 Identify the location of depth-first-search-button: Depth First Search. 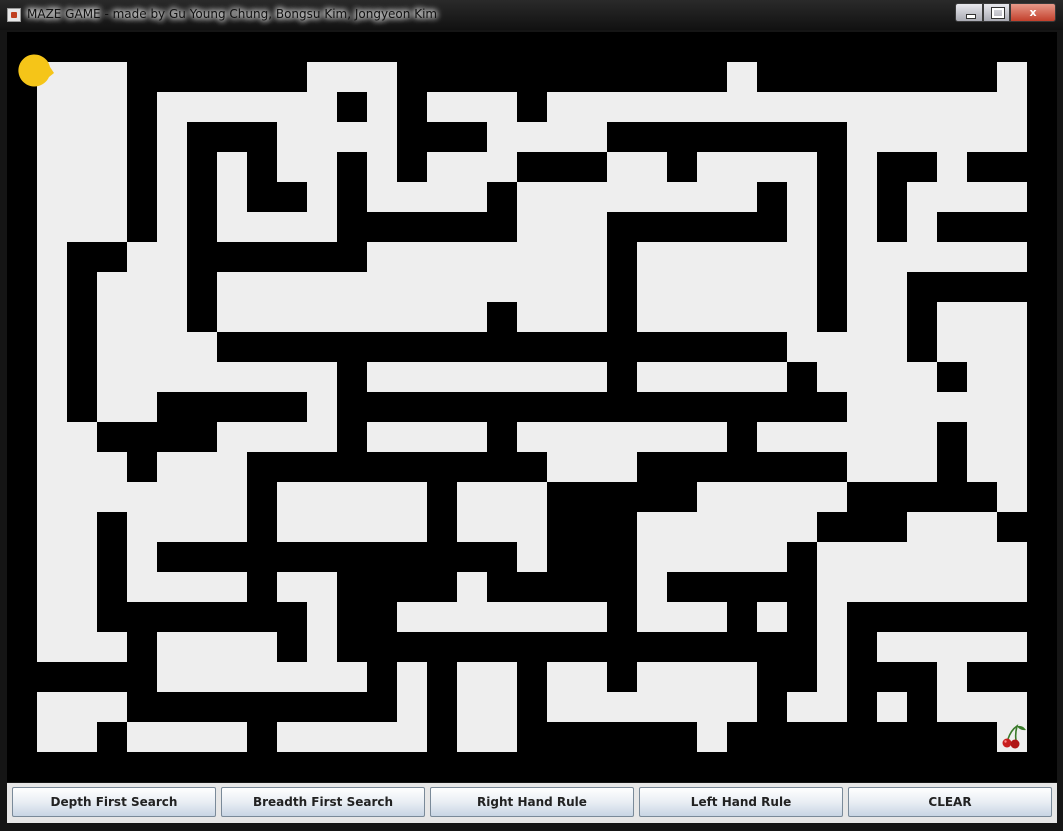
(114, 802).